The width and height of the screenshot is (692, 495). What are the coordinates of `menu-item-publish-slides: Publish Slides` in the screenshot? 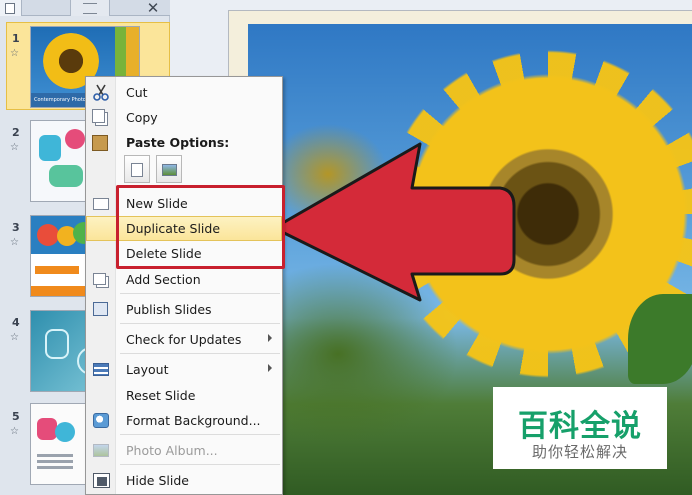 It's located at (184, 309).